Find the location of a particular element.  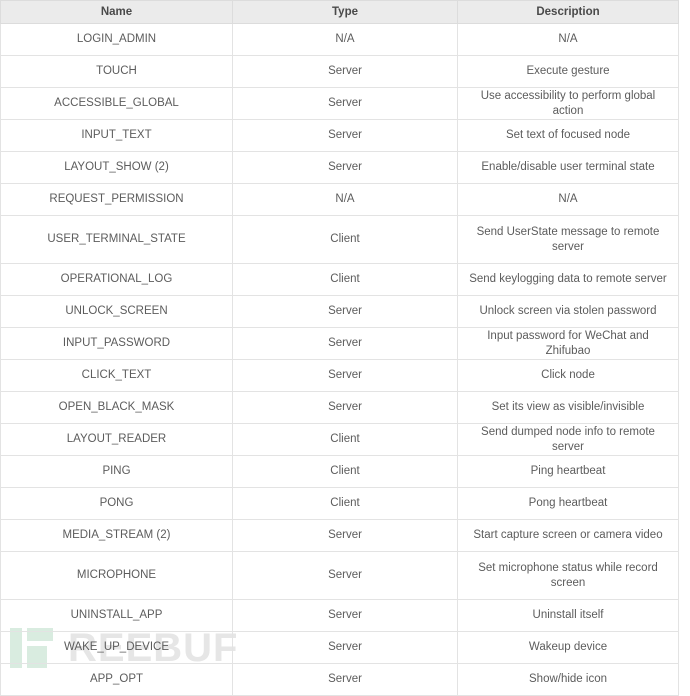

table-row: TOUCH Server Execute gesture is located at coordinates (339, 71).